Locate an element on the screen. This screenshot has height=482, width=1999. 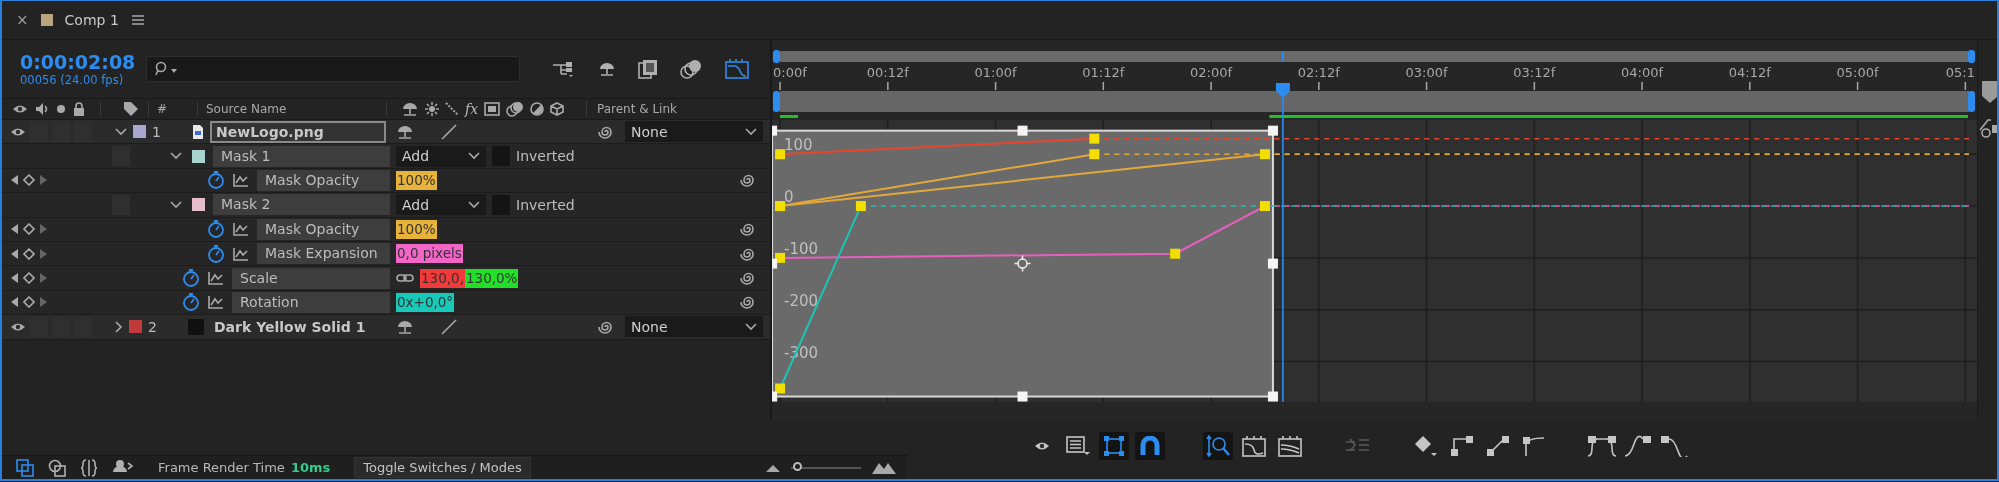
braces-button is located at coordinates (89, 467).